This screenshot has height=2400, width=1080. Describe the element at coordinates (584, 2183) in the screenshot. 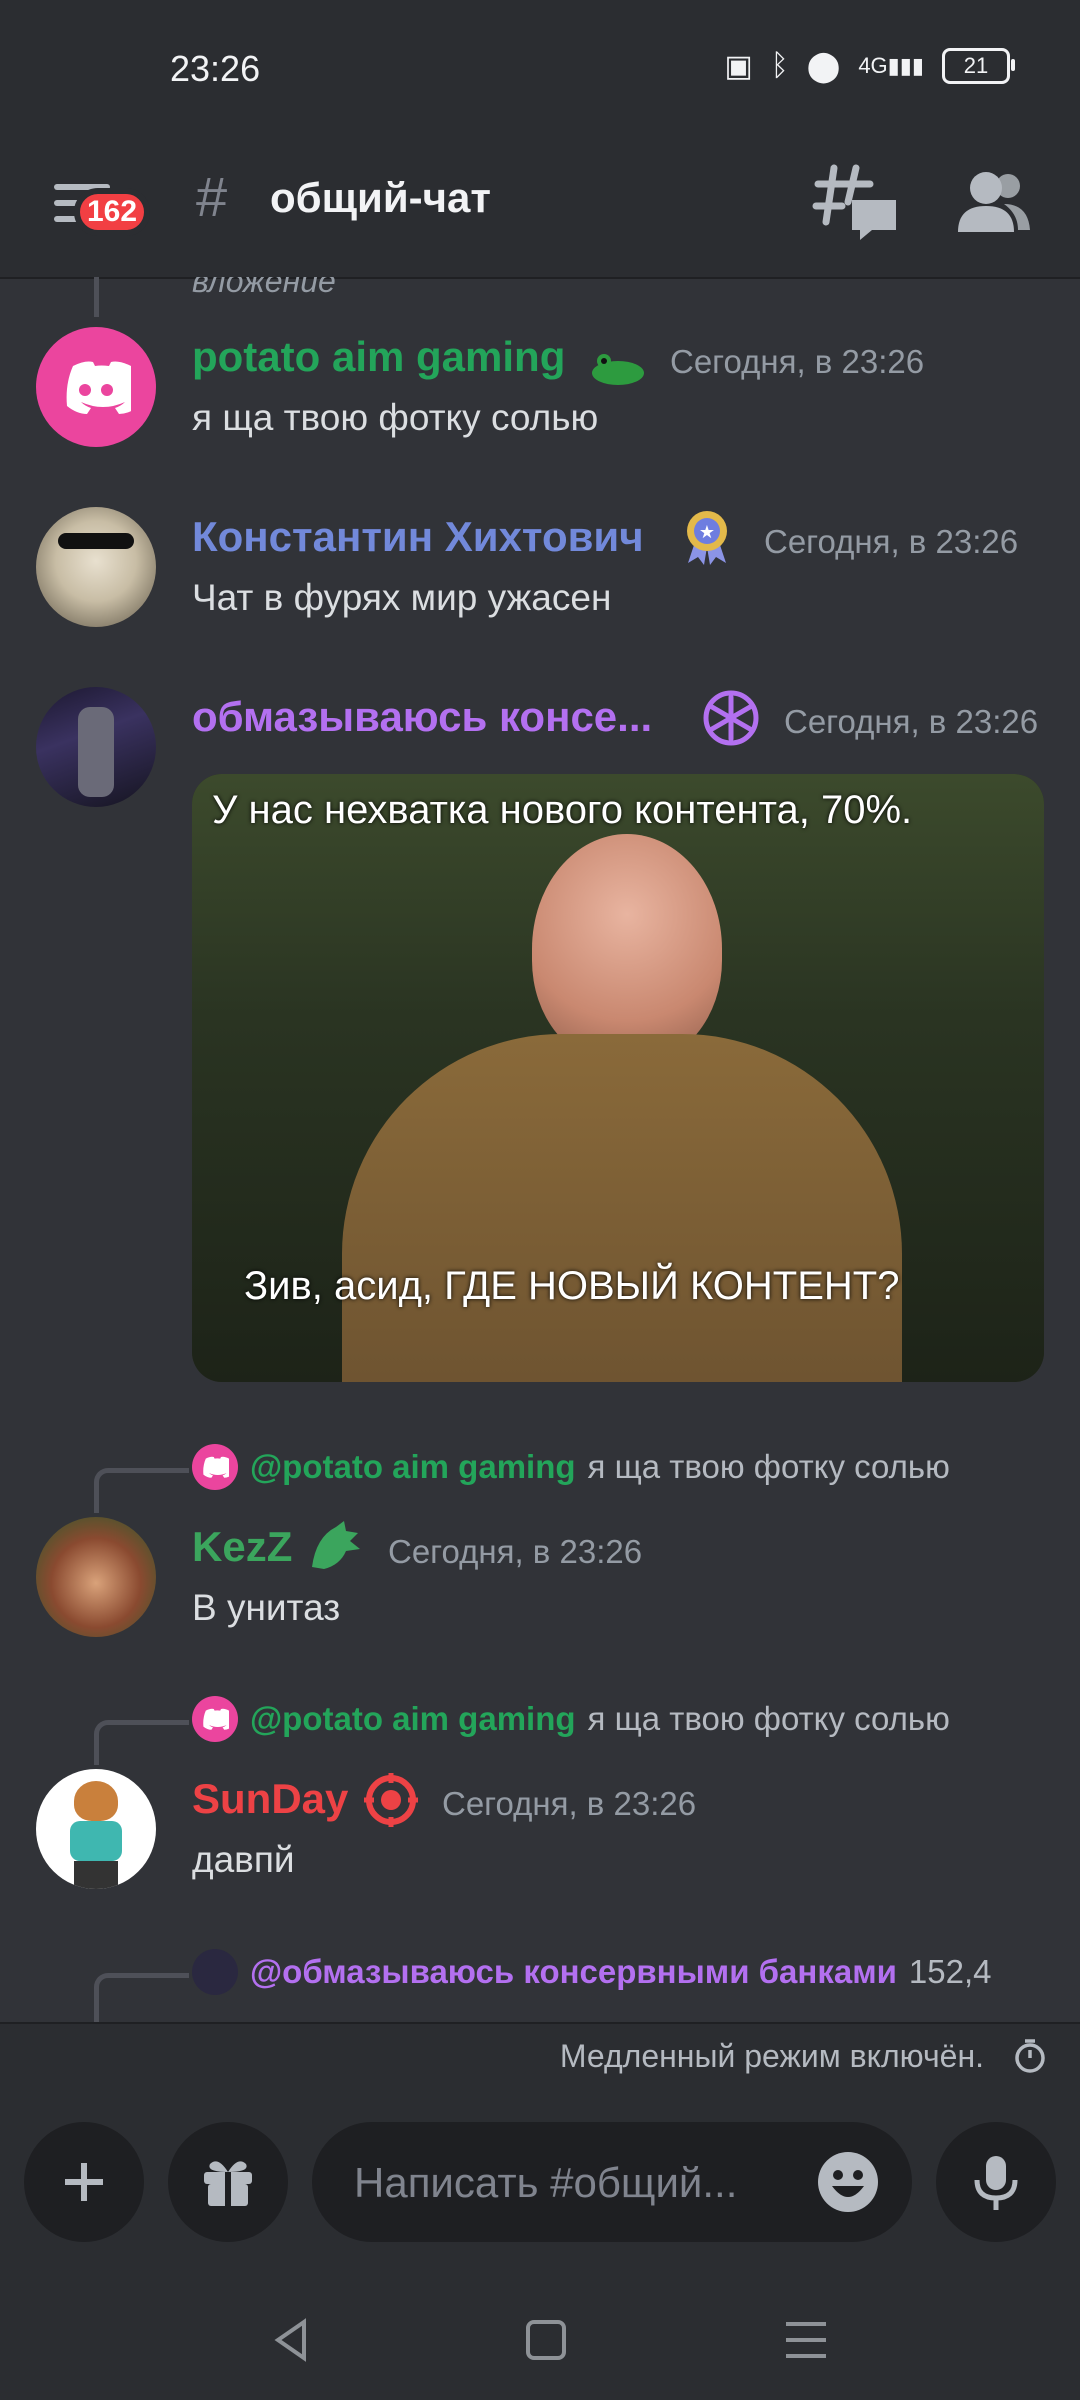

I see `message-input` at that location.